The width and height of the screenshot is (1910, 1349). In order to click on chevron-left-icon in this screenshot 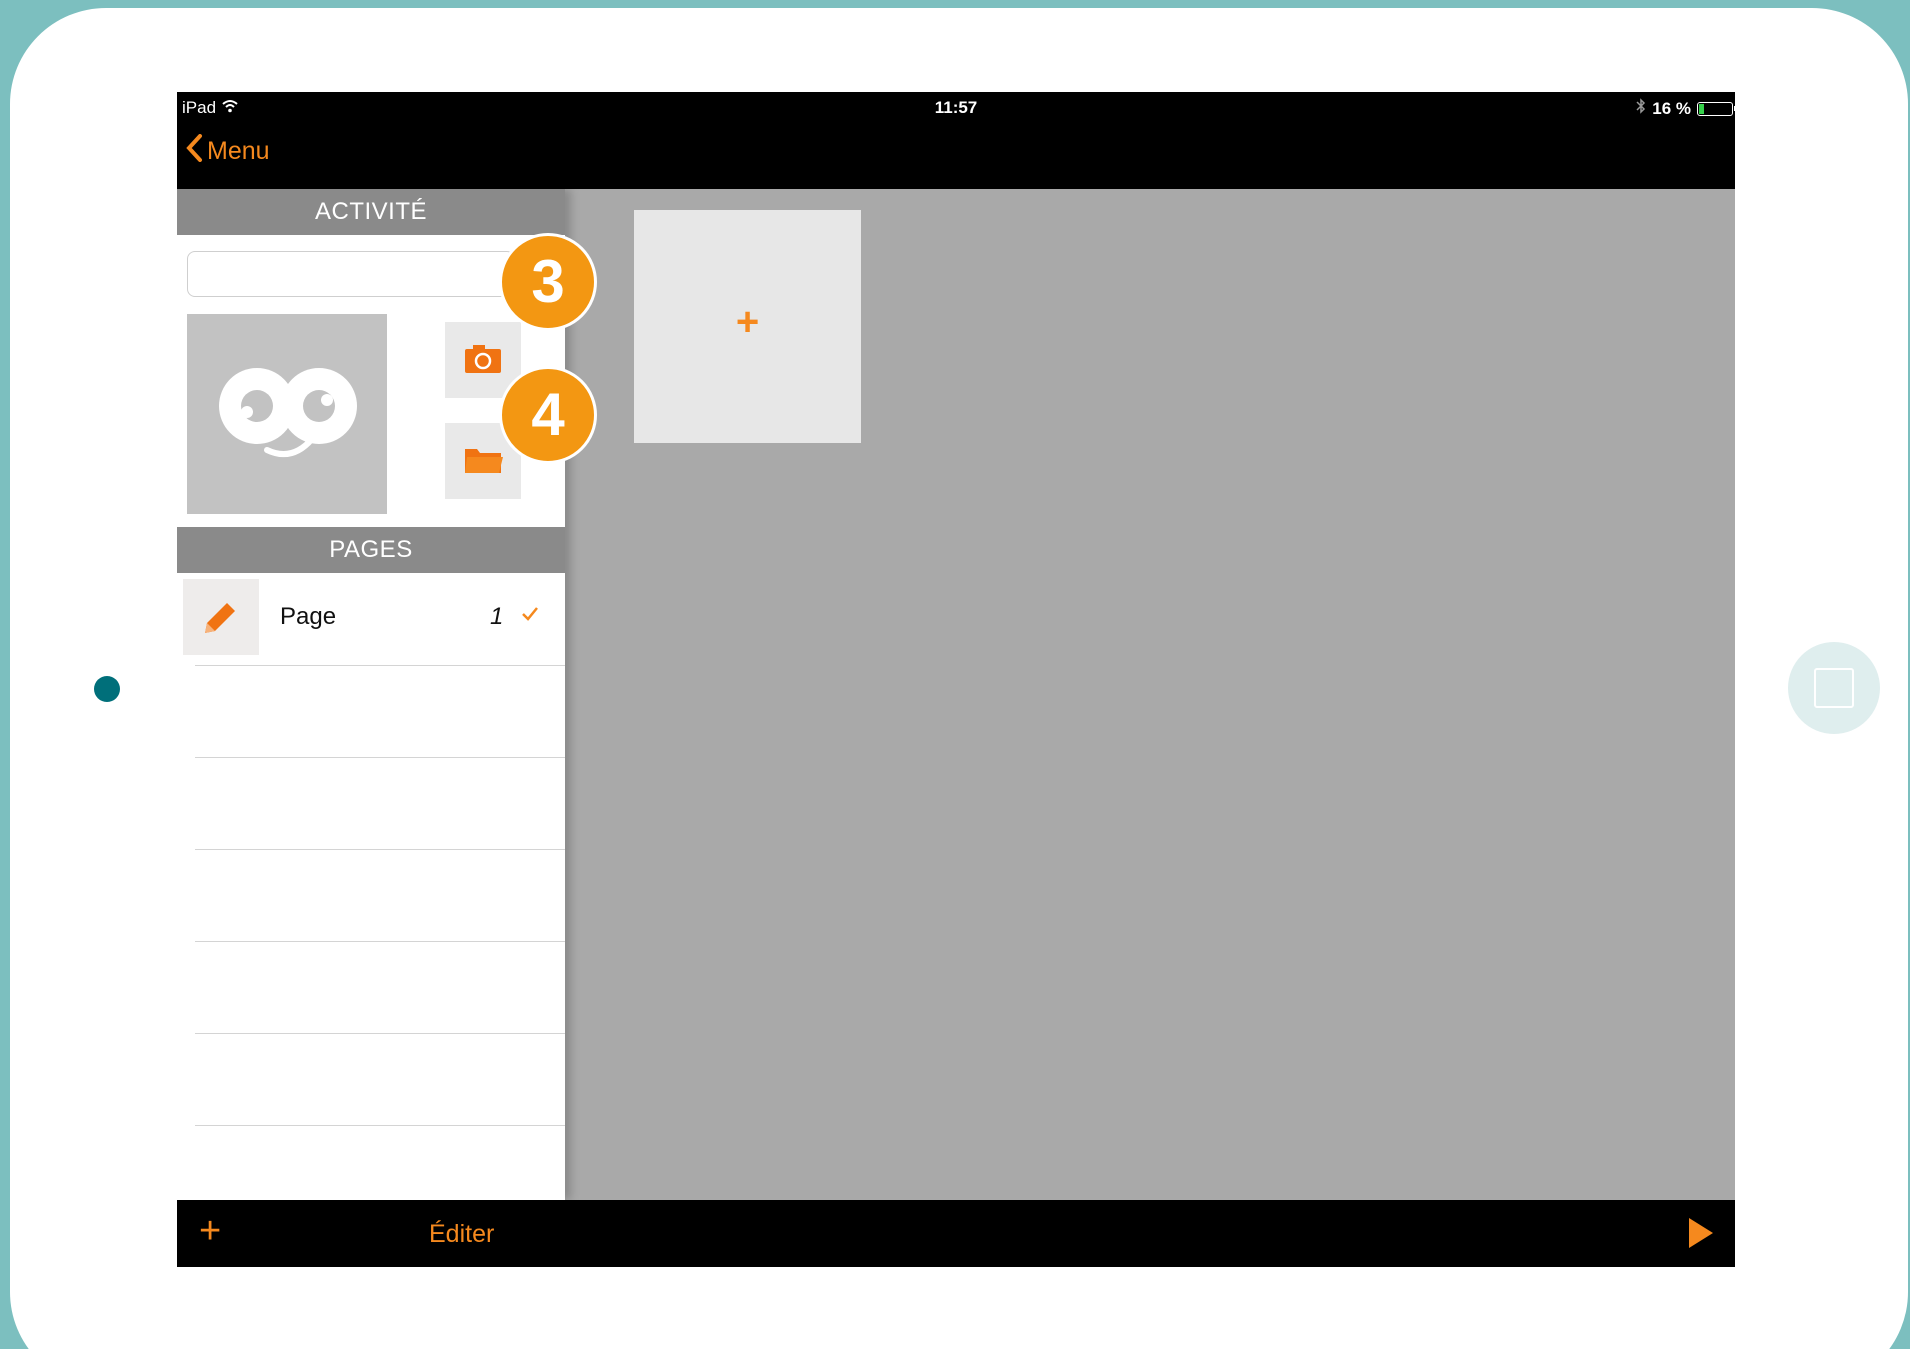, I will do `click(194, 151)`.